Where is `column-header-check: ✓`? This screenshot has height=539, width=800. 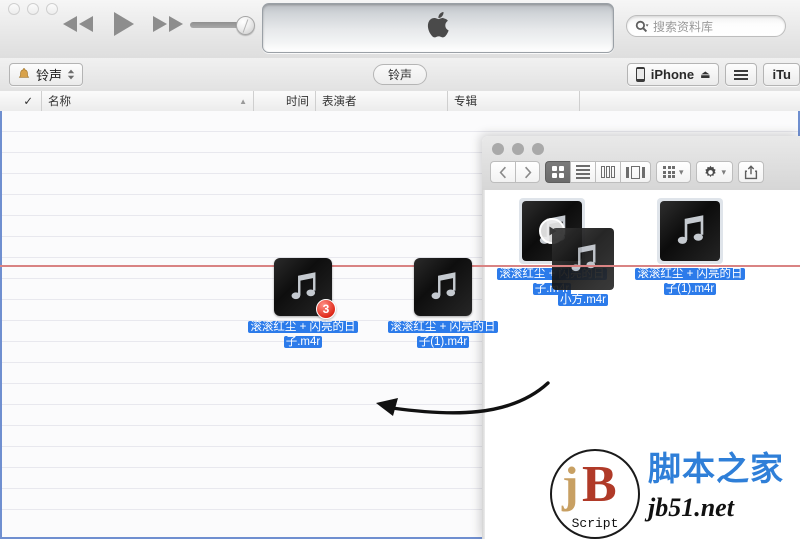 column-header-check: ✓ is located at coordinates (21, 101).